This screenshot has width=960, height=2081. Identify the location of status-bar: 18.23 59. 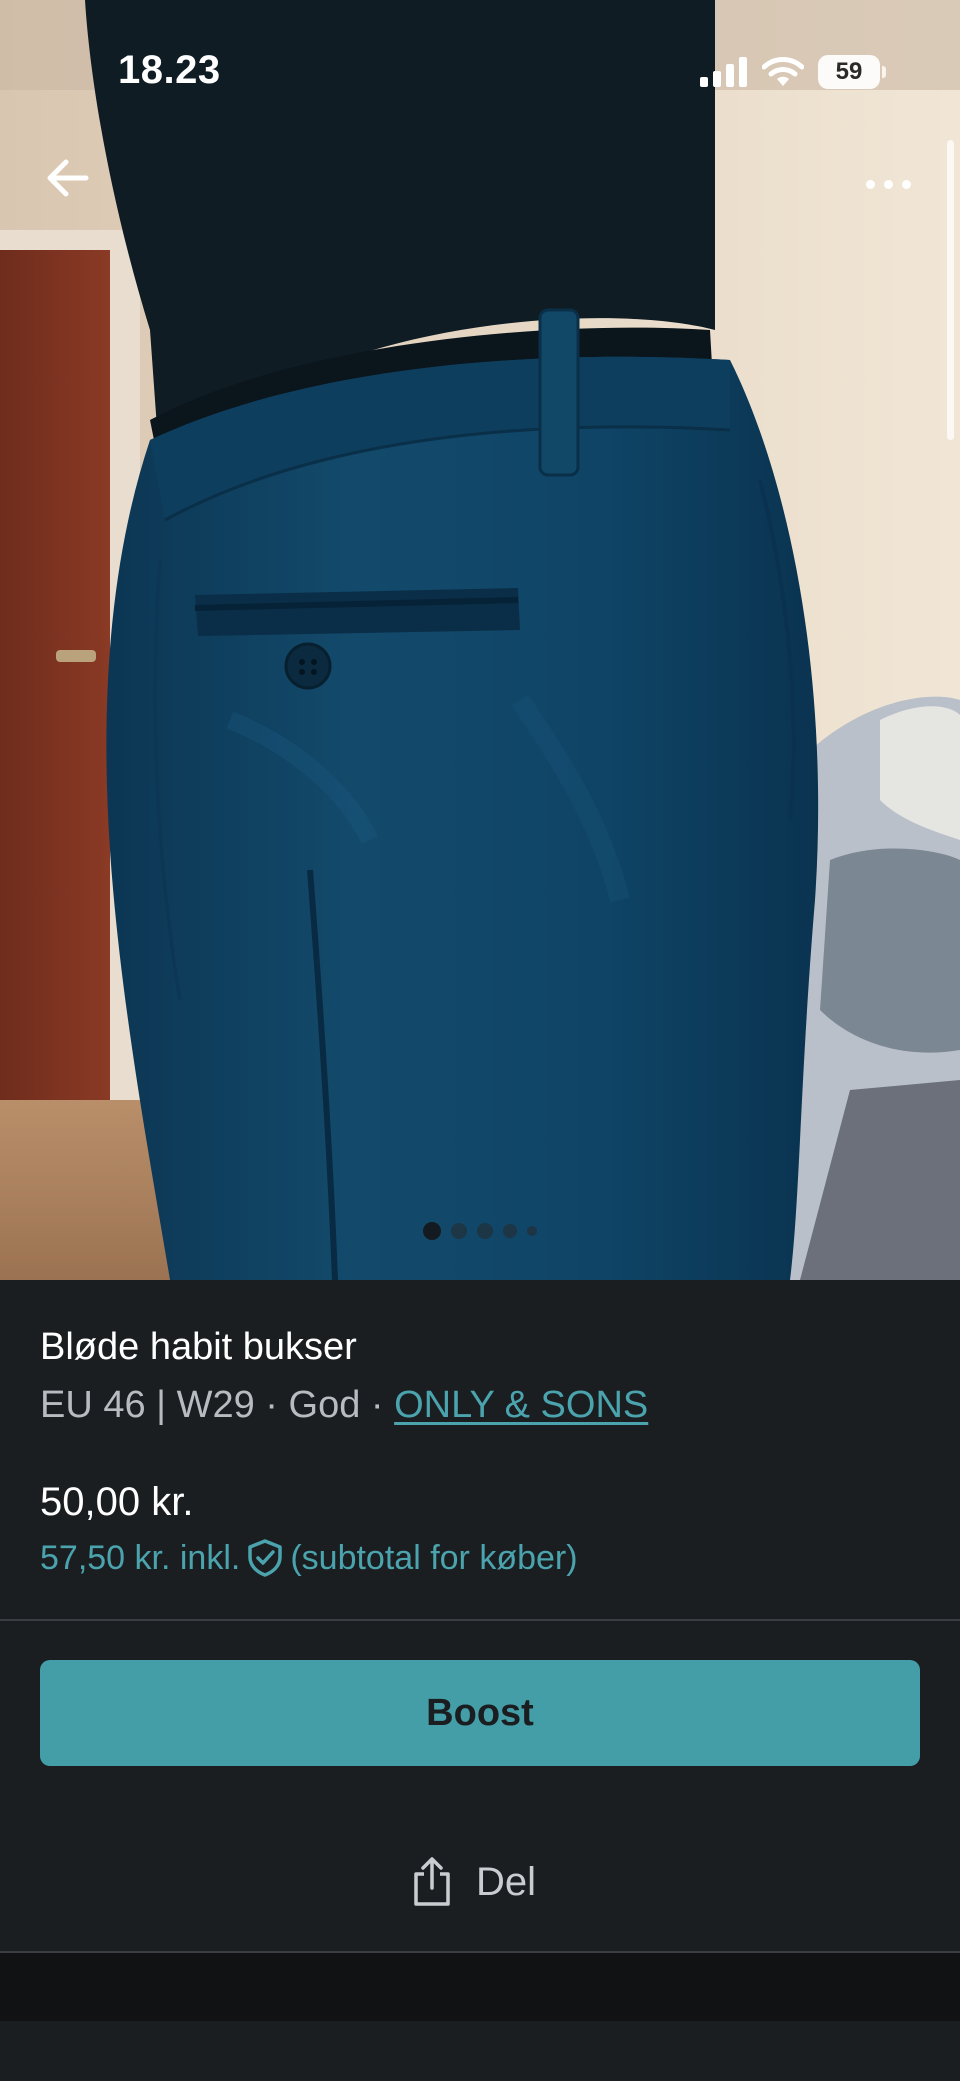
(480, 70).